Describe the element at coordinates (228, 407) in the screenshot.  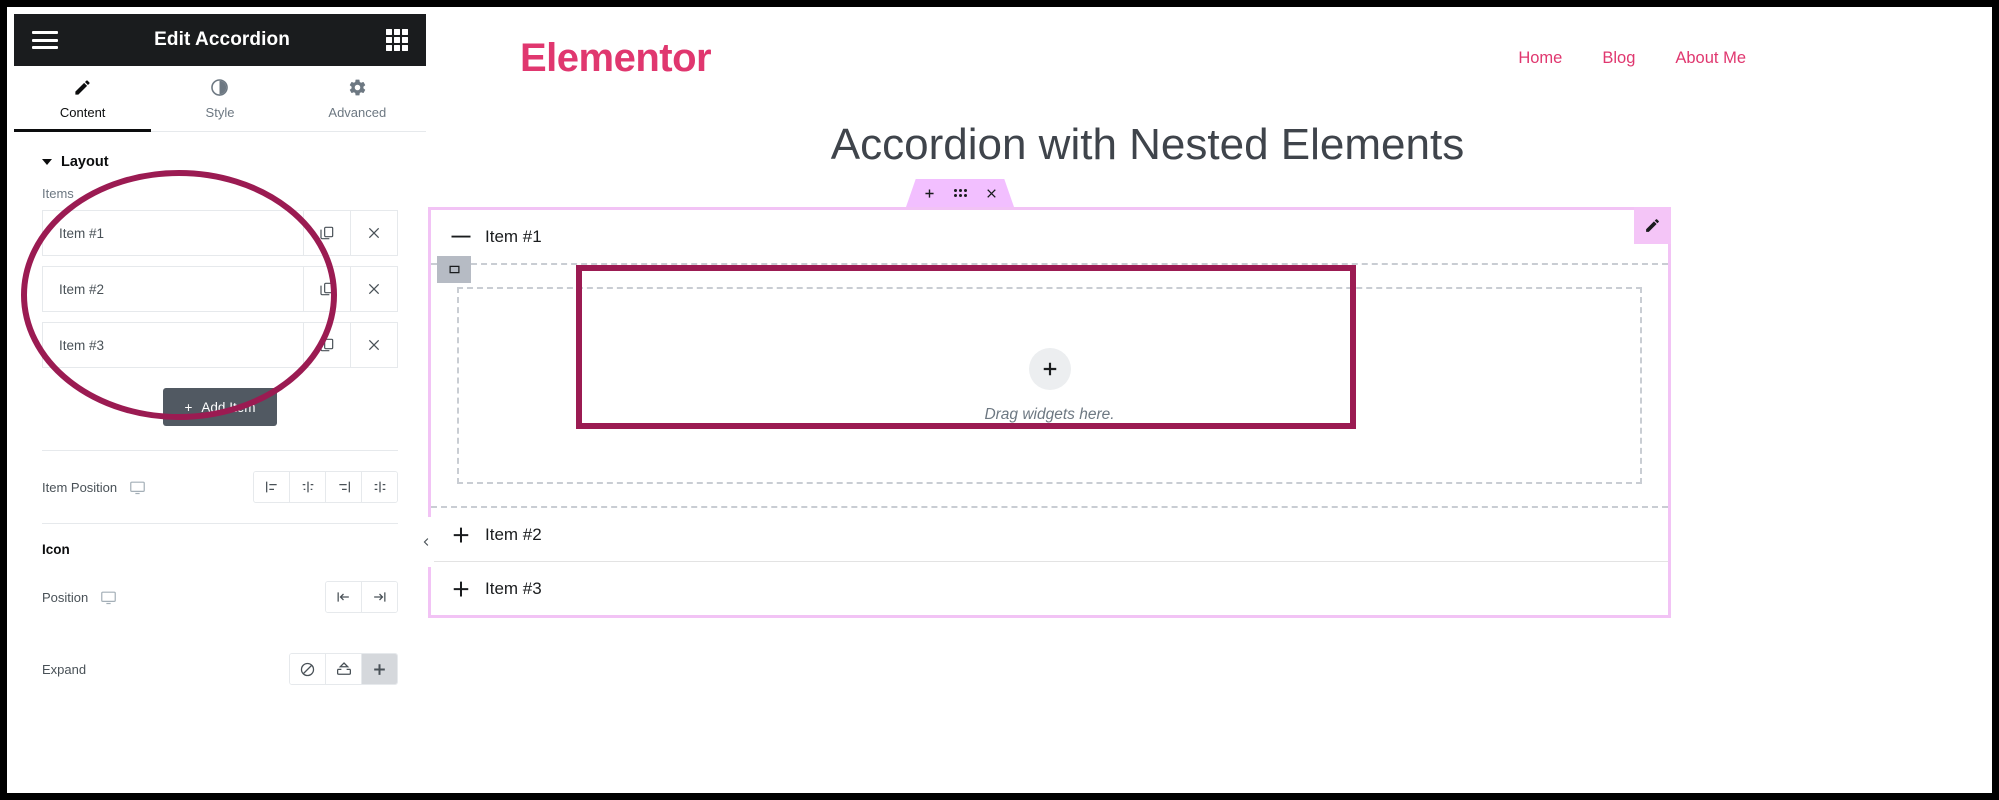
I see `add-item-label: Add Item` at that location.